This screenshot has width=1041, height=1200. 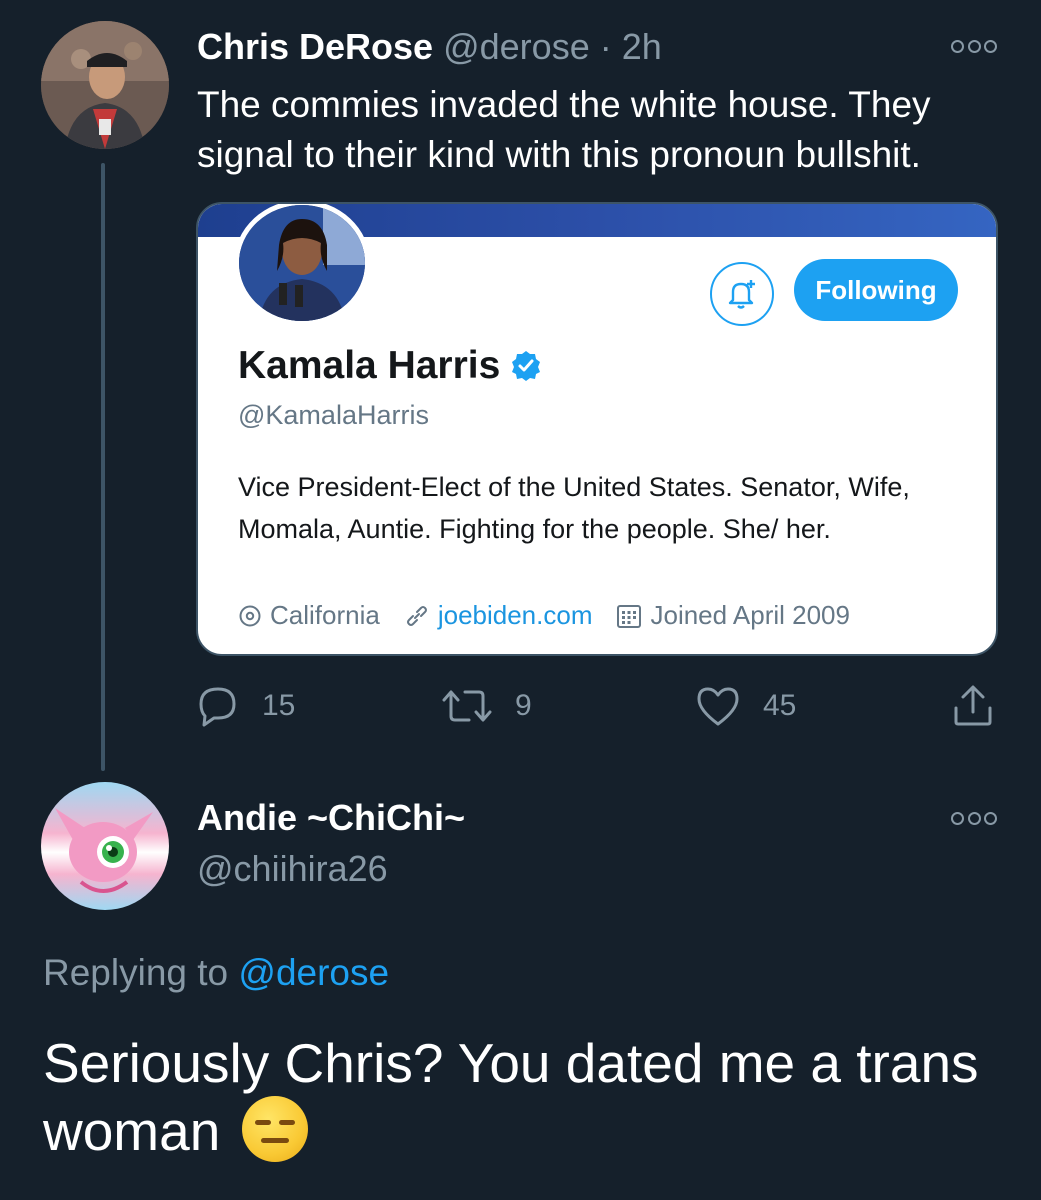 I want to click on profile-avatar, so click(x=302, y=265).